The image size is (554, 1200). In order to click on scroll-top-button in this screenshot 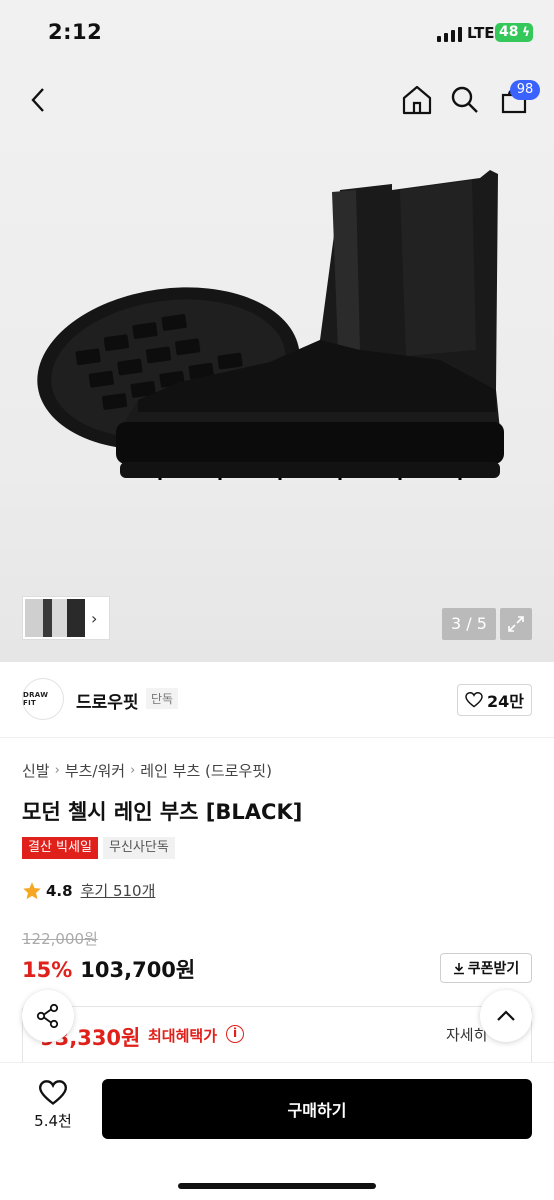, I will do `click(506, 1016)`.